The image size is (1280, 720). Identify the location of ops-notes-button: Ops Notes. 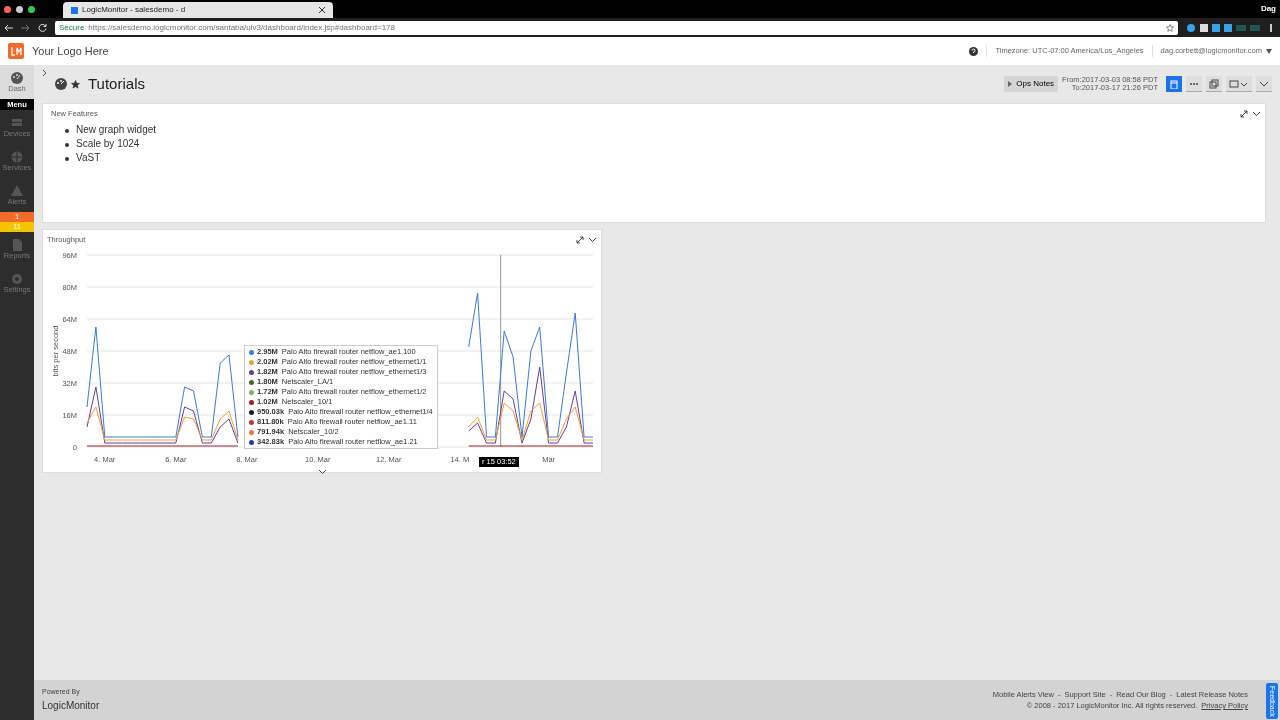
(1031, 84).